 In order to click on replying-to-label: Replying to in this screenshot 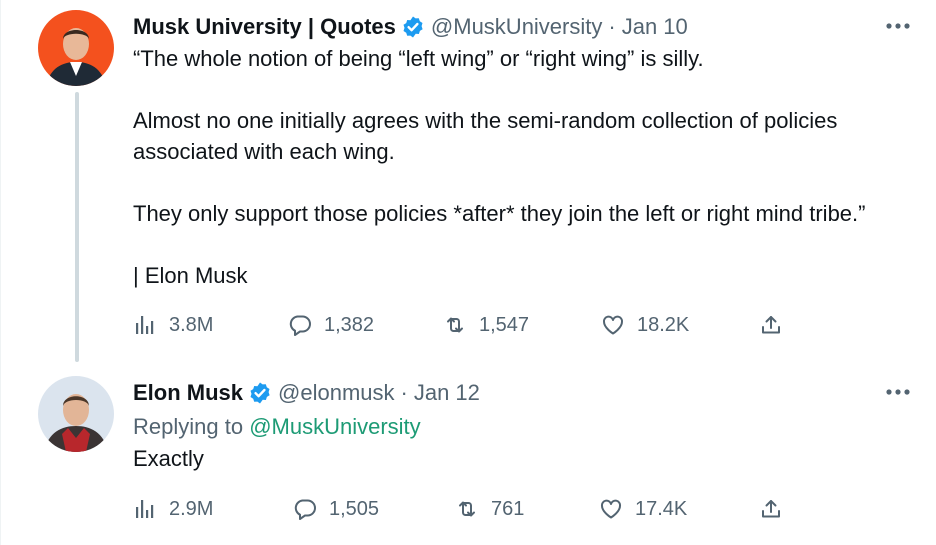, I will do `click(188, 426)`.